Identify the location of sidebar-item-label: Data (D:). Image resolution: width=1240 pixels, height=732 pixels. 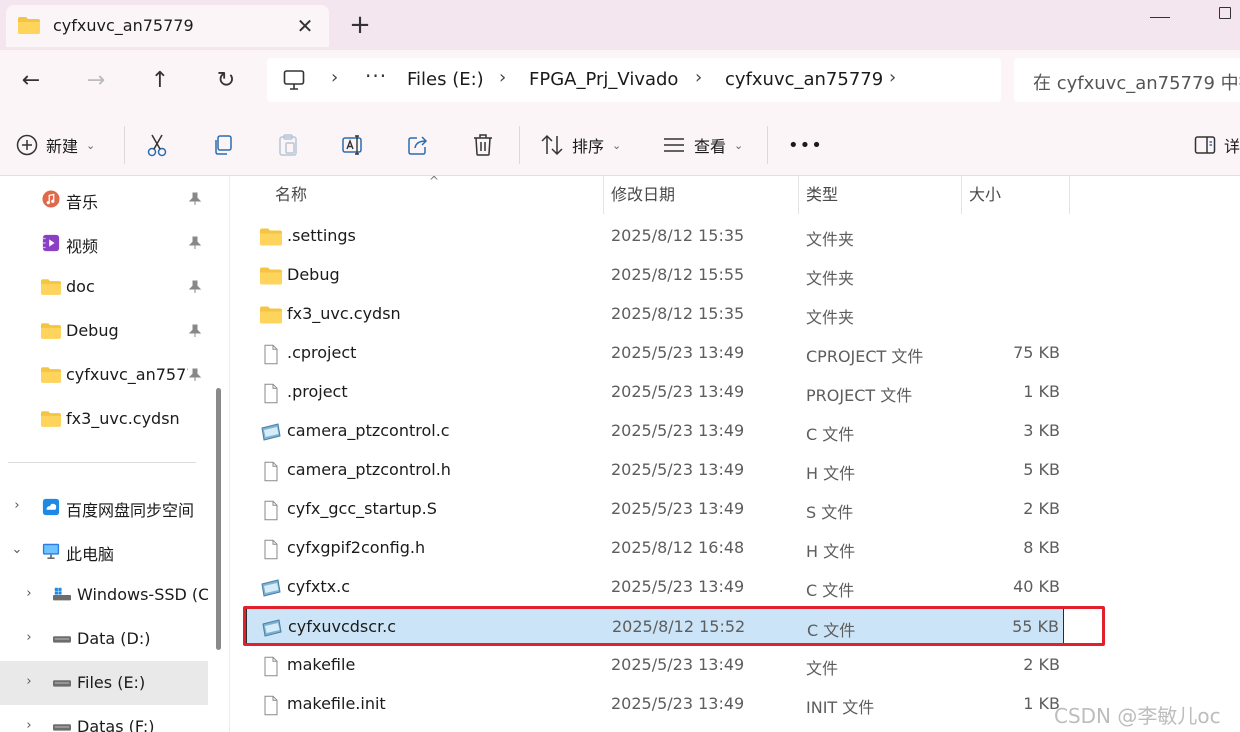
(114, 638).